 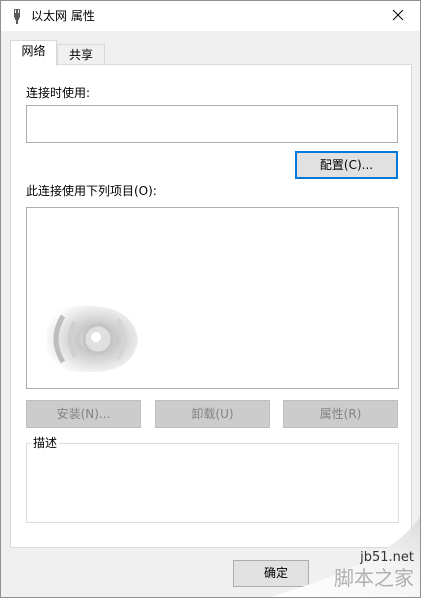 What do you see at coordinates (212, 479) in the screenshot?
I see `description-group: 描述` at bounding box center [212, 479].